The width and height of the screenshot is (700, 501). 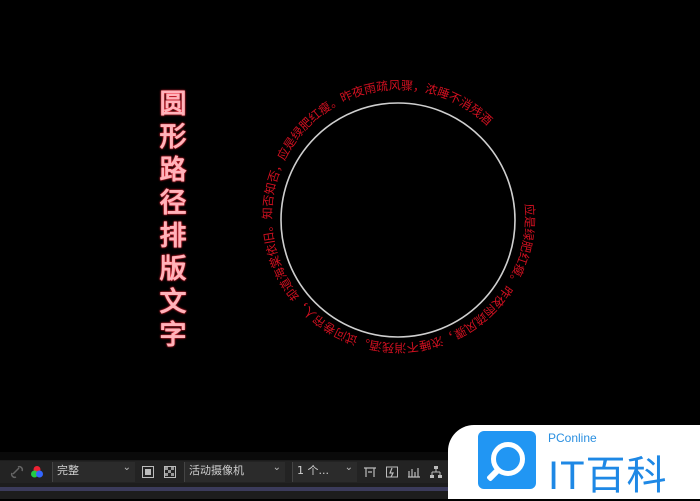 I want to click on watermark: PConline IT百科, so click(x=574, y=462).